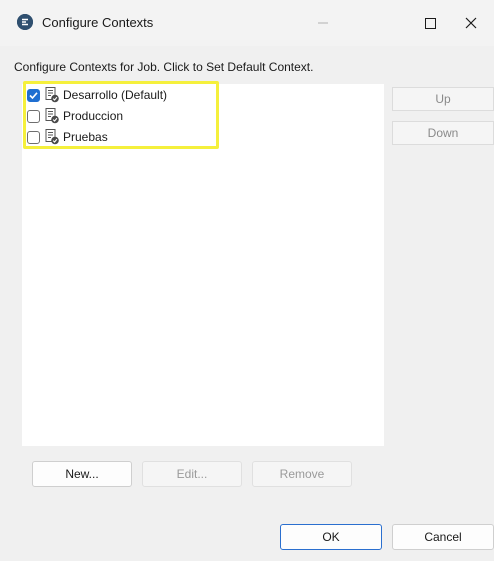  I want to click on title-bar: Configure Contexts, so click(247, 23).